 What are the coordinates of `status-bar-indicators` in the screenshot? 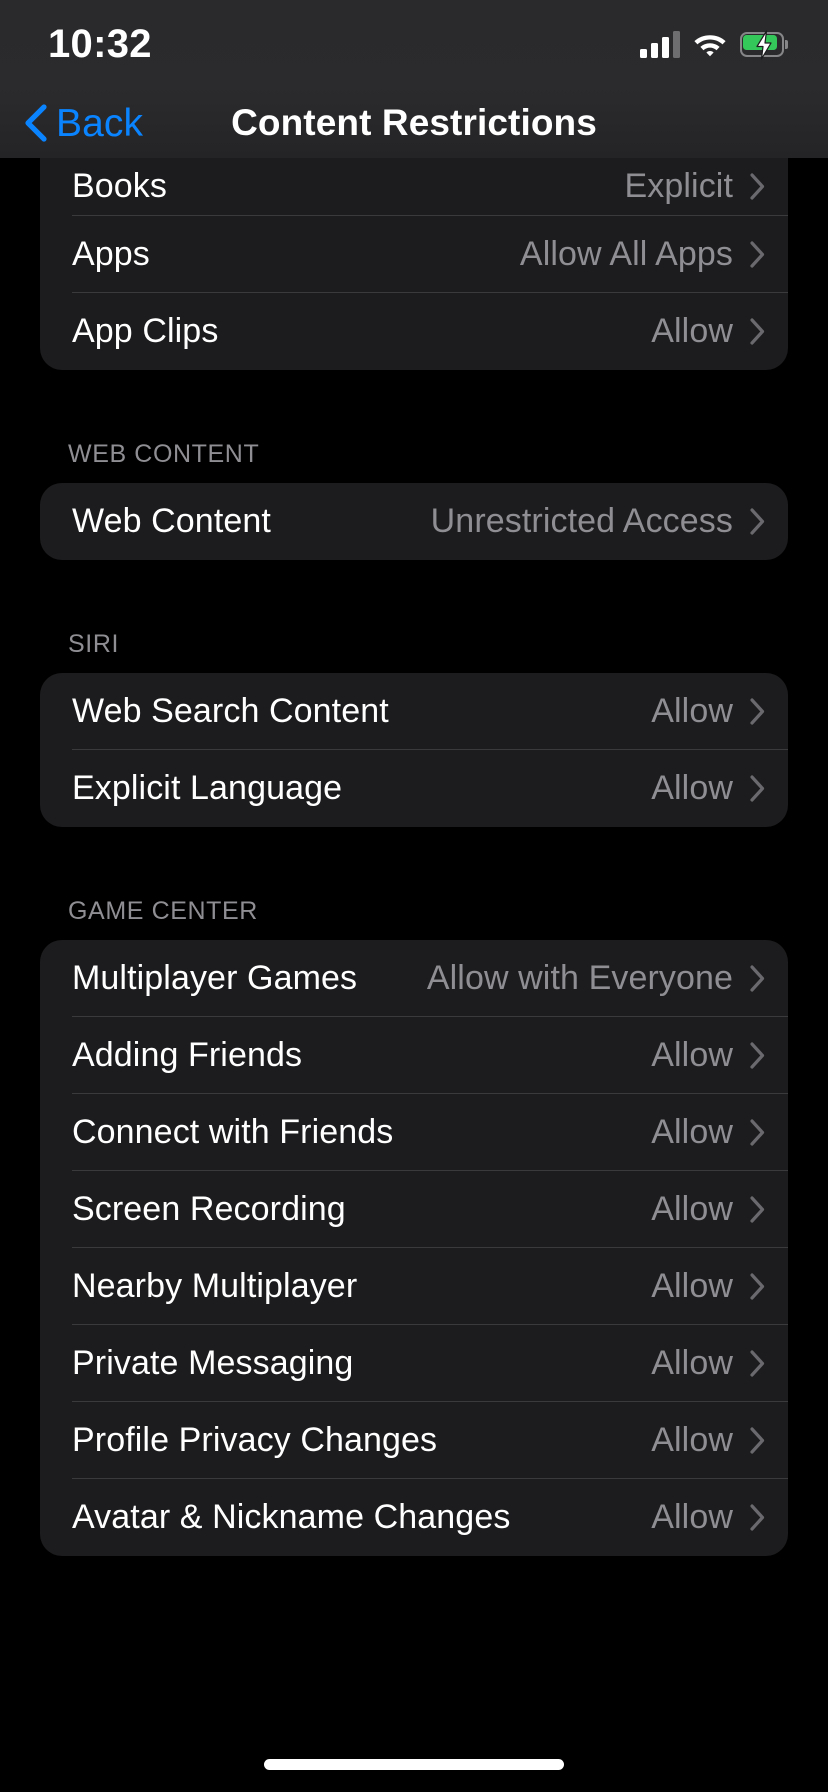 It's located at (714, 44).